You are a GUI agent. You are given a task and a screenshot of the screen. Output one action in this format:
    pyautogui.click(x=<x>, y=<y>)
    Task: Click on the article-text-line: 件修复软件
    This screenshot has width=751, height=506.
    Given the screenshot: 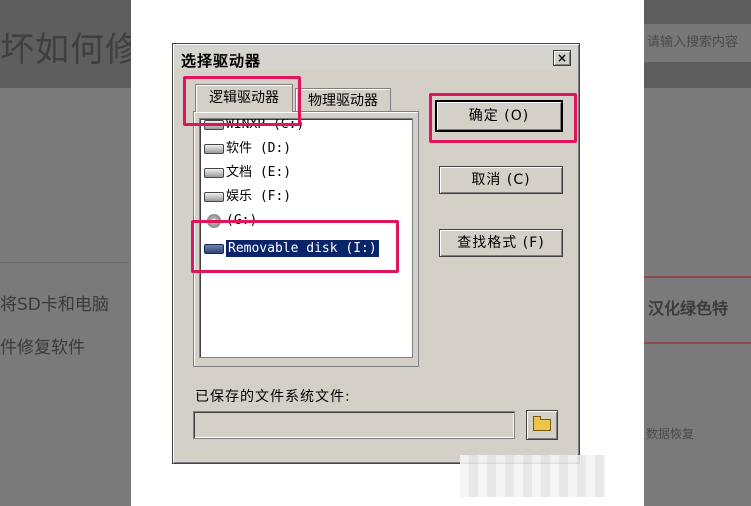 What is the action you would take?
    pyautogui.click(x=42, y=348)
    